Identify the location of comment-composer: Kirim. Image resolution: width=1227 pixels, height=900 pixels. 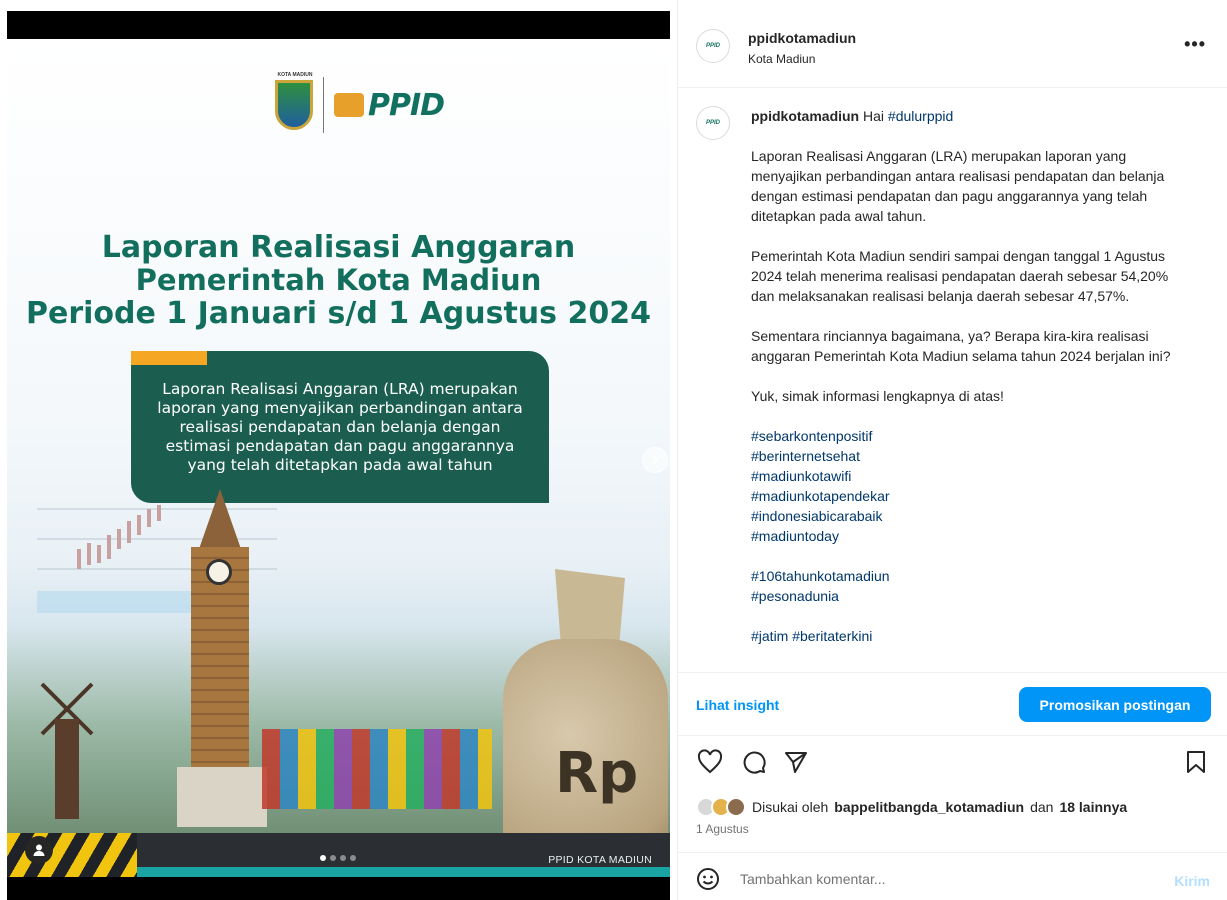
(952, 876).